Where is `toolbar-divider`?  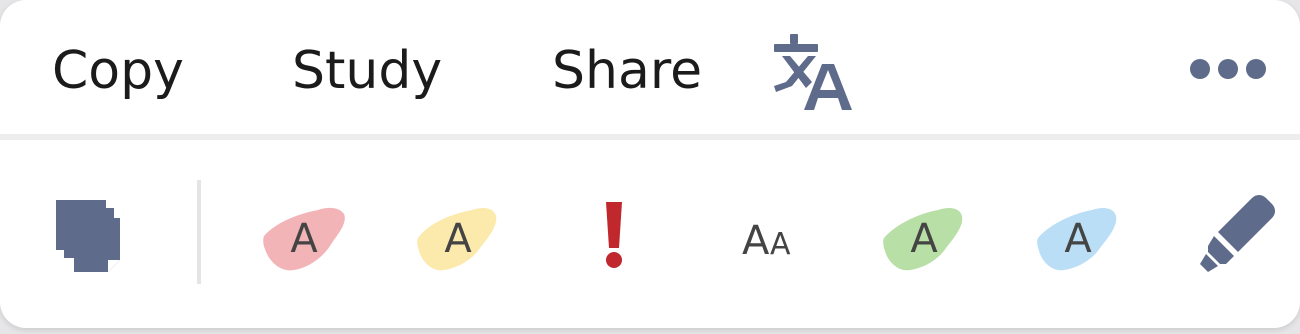
toolbar-divider is located at coordinates (199, 232).